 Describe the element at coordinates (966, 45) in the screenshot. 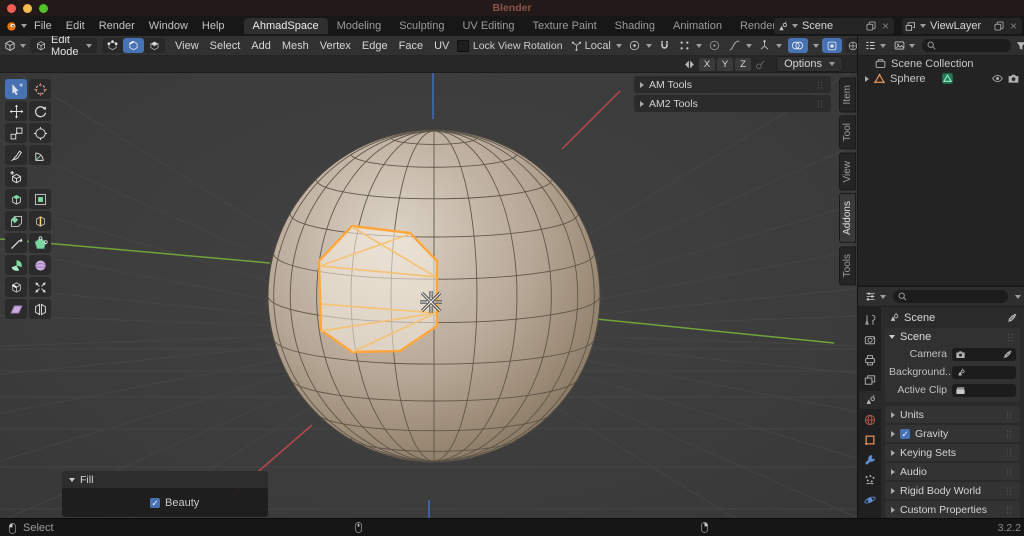

I see `outliner-search` at that location.